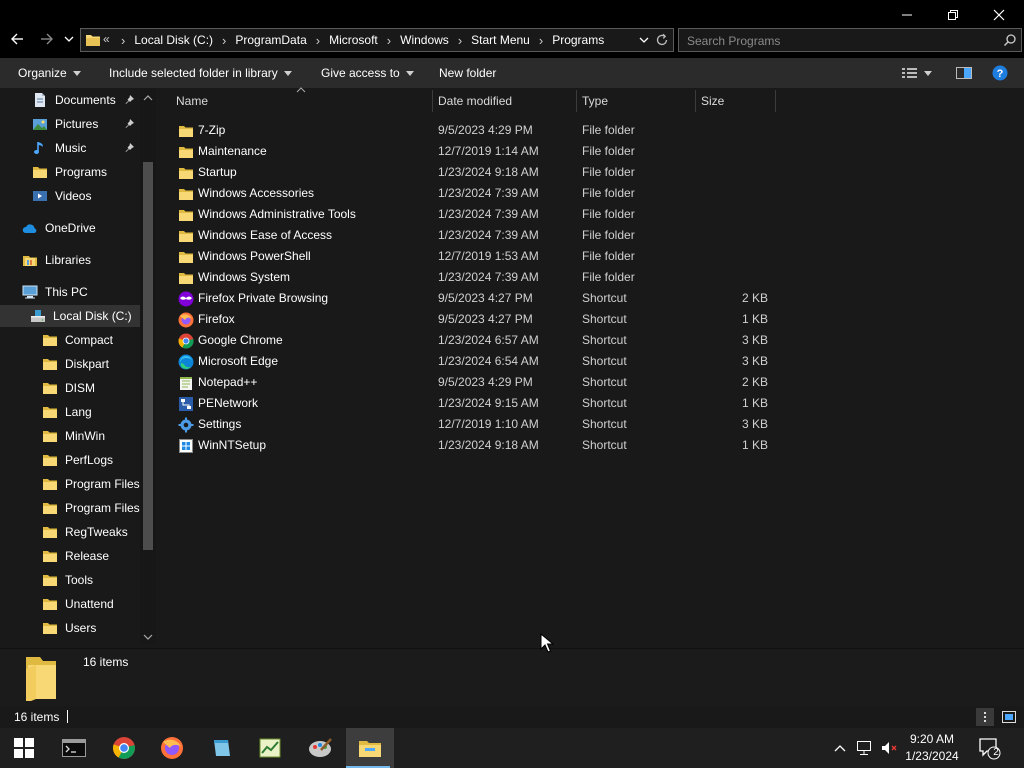  I want to click on nav-item: RegTweaks, so click(70, 532).